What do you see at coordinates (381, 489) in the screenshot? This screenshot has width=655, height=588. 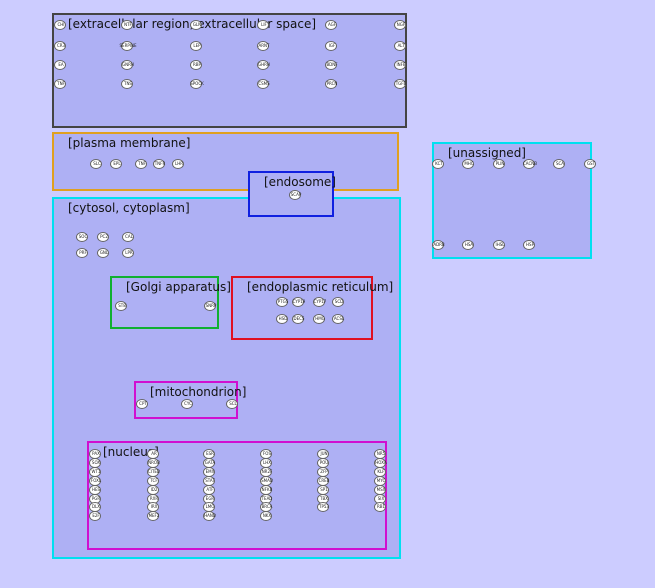 I see `gene-node-label: MSX` at bounding box center [381, 489].